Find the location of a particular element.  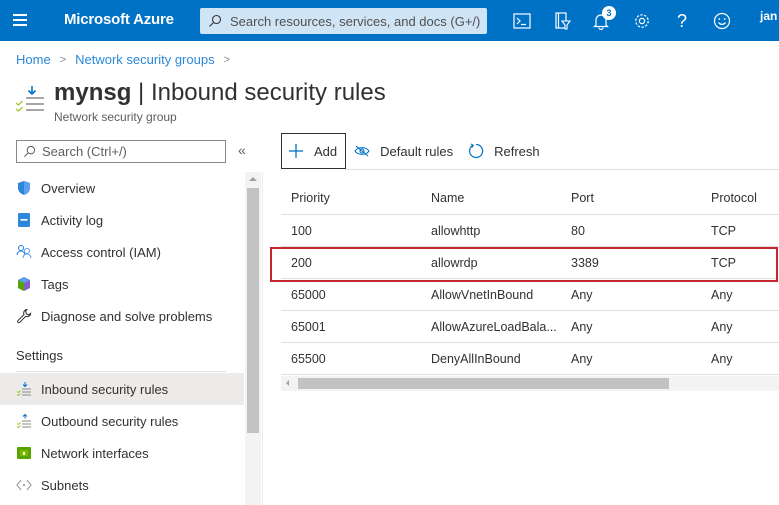

sidebar-item-diagnose: Diagnose and solve problems is located at coordinates (122, 316).